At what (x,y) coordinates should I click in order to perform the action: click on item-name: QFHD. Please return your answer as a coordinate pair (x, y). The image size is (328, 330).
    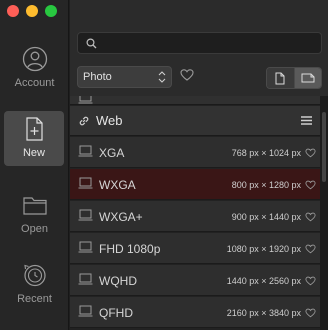
    Looking at the image, I should click on (116, 313).